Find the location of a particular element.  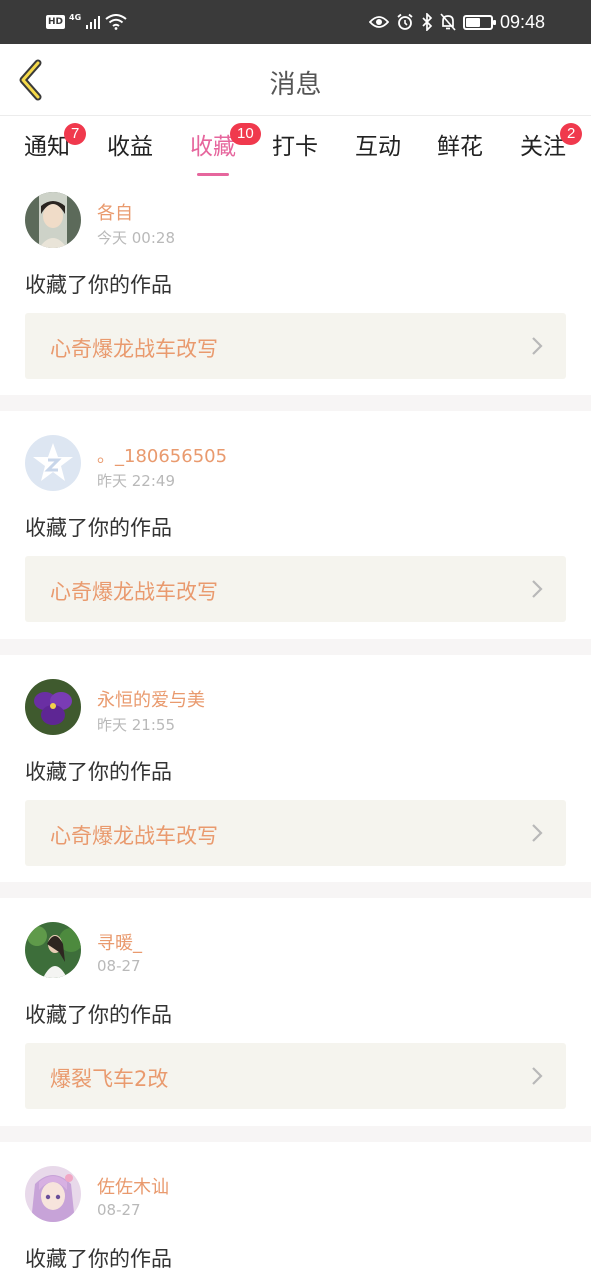

work-link: 爆裂飞车2改 is located at coordinates (295, 1076).